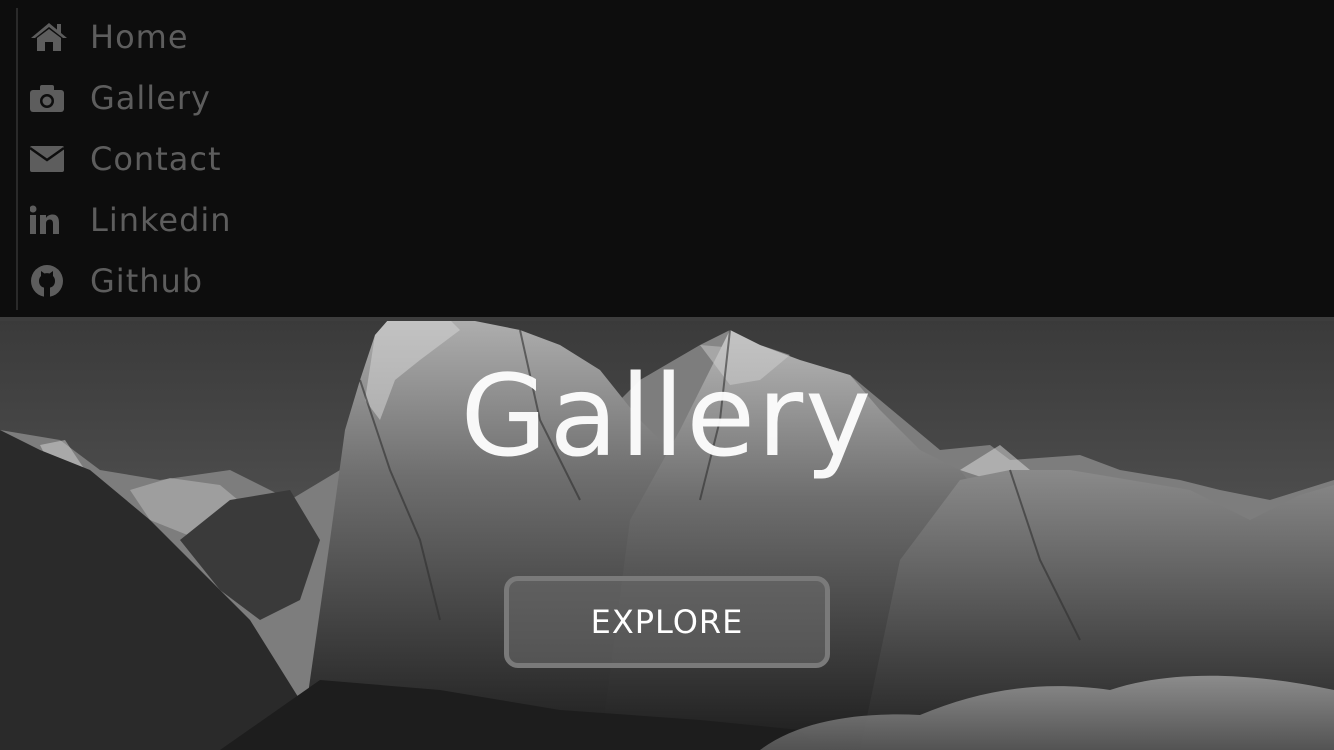  I want to click on nav-item-home: Home, so click(131, 36).